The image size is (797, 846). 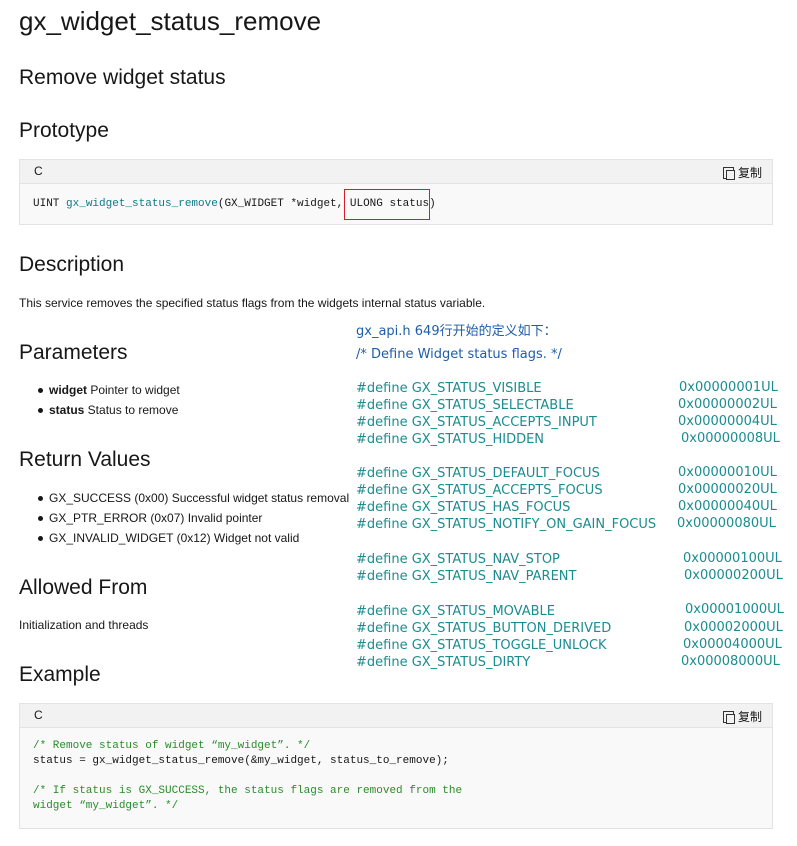 I want to click on define-value: 0x00000004UL, so click(x=727, y=421).